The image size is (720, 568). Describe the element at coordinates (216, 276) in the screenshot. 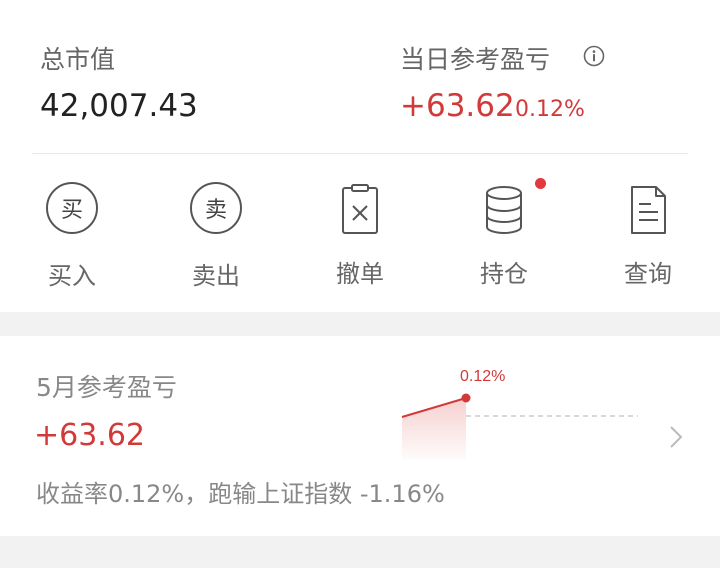

I see `sell-label: 卖出` at that location.